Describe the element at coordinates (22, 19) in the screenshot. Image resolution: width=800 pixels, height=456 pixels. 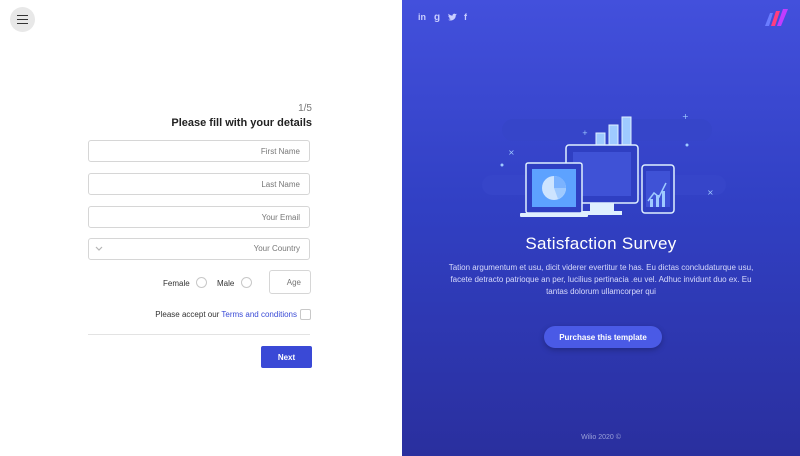
I see `hamburger-menu-icon` at that location.